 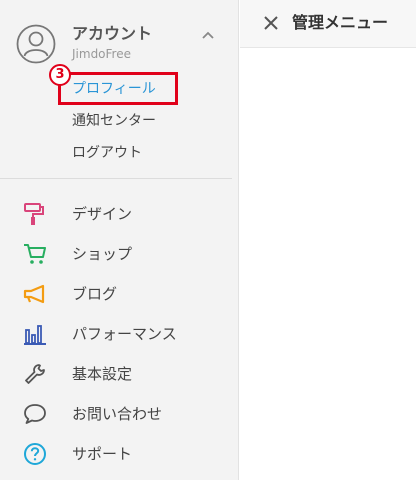 What do you see at coordinates (35, 254) in the screenshot?
I see `shopping-cart-icon` at bounding box center [35, 254].